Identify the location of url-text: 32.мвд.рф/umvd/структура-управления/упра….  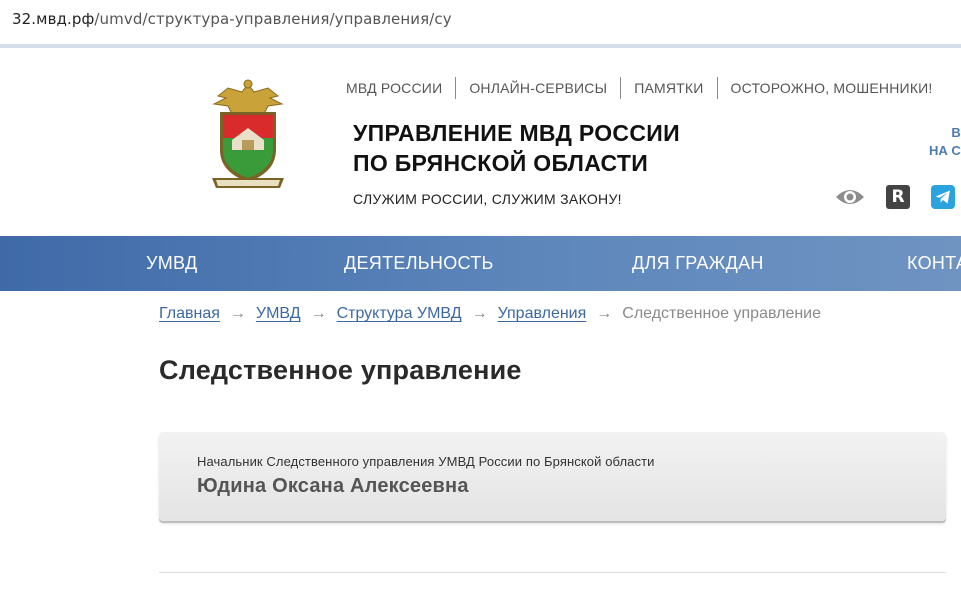
(232, 19).